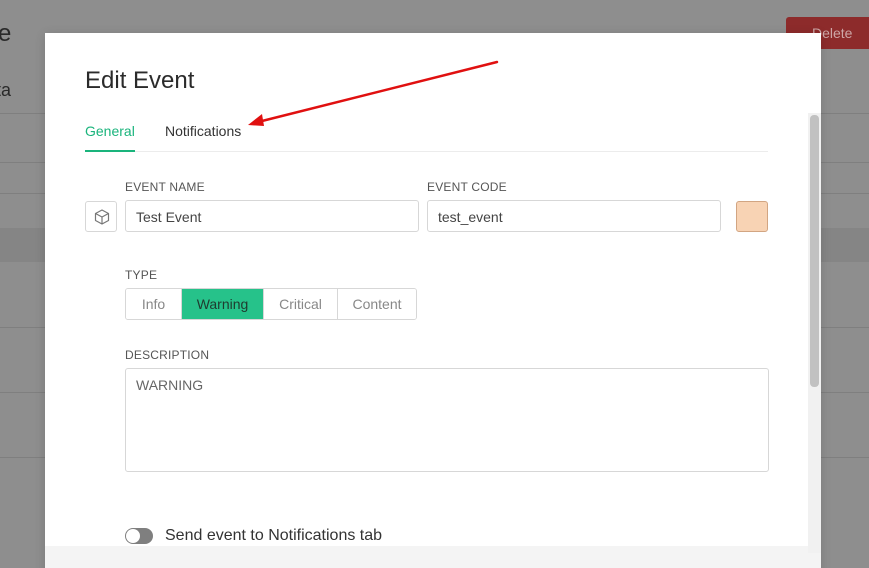 The width and height of the screenshot is (869, 568). I want to click on event-code-label: EVENT CODE, so click(467, 187).